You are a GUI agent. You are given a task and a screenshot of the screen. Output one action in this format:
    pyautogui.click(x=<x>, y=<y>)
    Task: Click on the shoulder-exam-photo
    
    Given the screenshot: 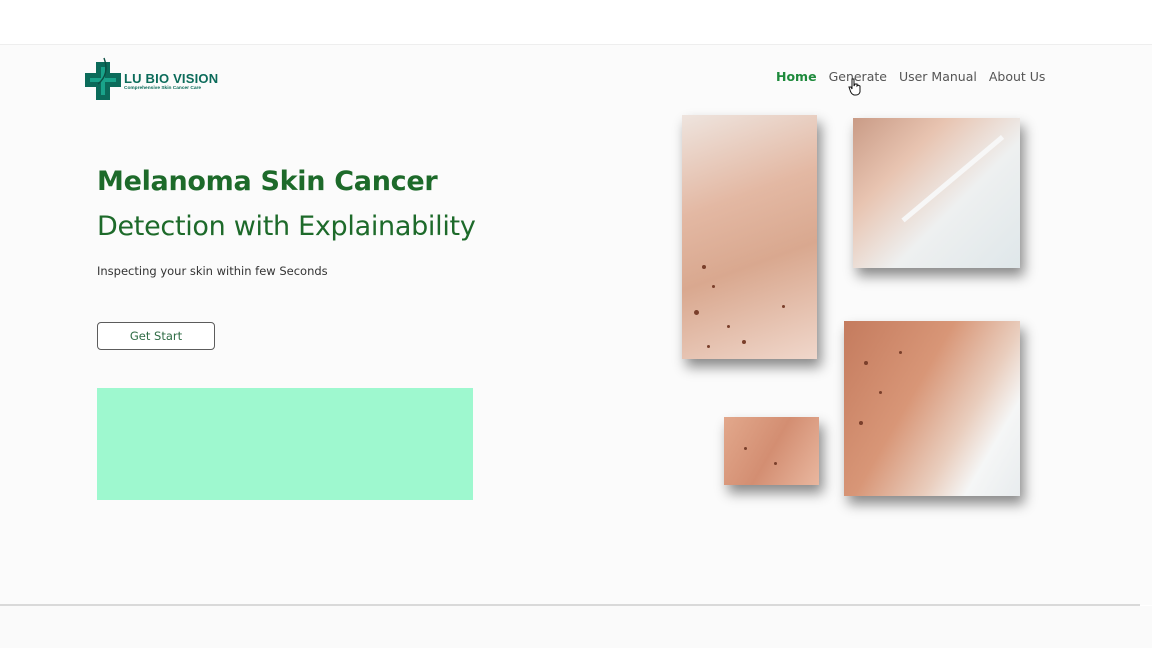 What is the action you would take?
    pyautogui.click(x=932, y=408)
    